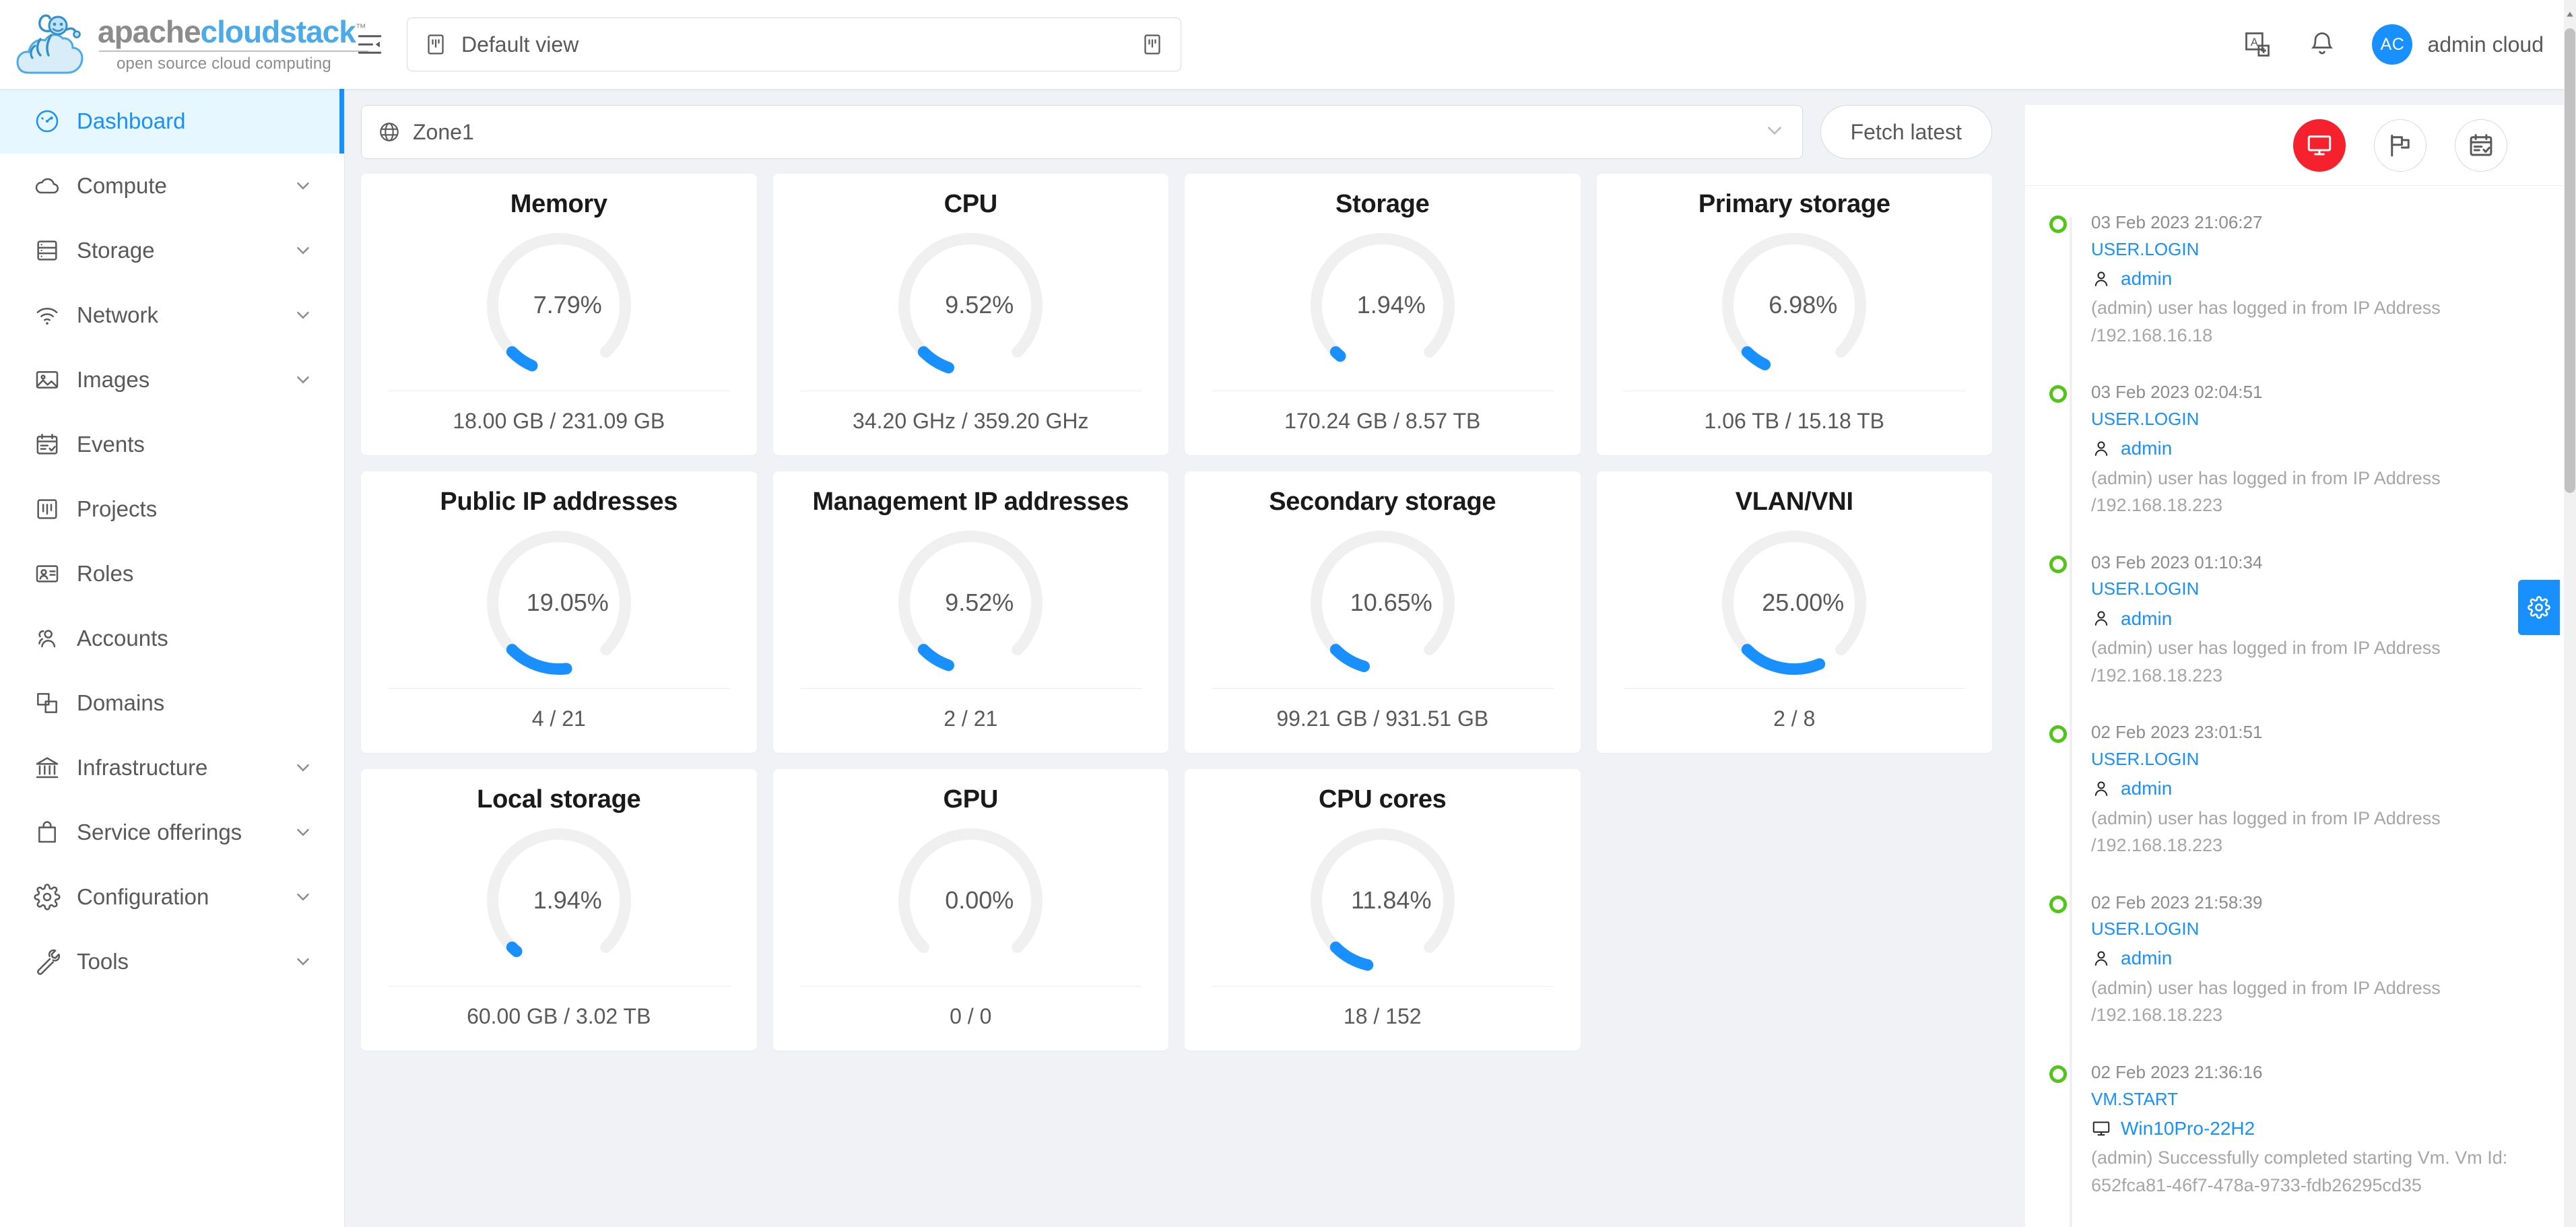  I want to click on sidebar-item-domains: Domains, so click(172, 703).